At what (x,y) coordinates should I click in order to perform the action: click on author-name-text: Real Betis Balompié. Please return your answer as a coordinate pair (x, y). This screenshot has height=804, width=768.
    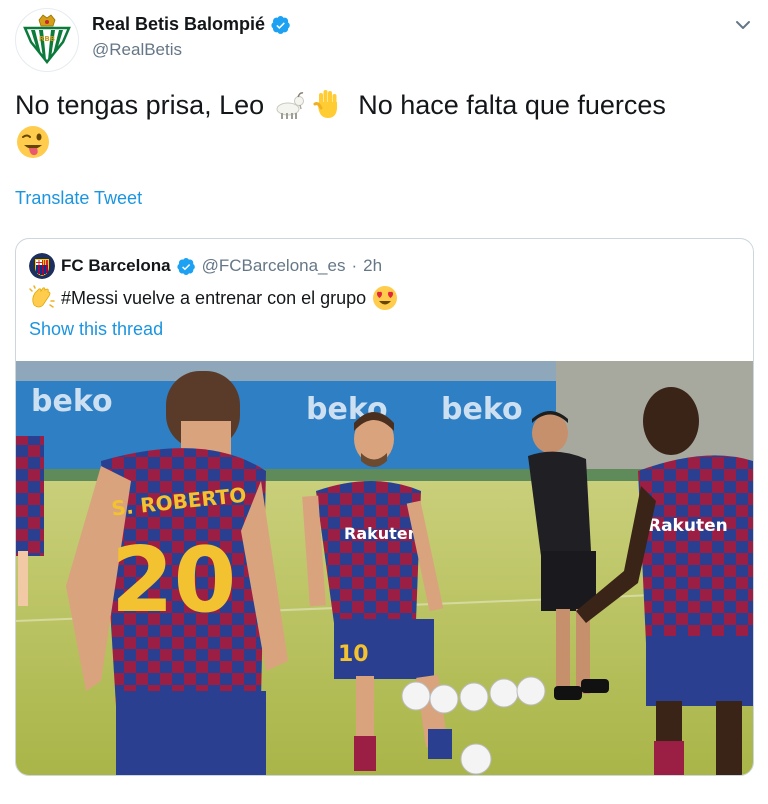
    Looking at the image, I should click on (179, 24).